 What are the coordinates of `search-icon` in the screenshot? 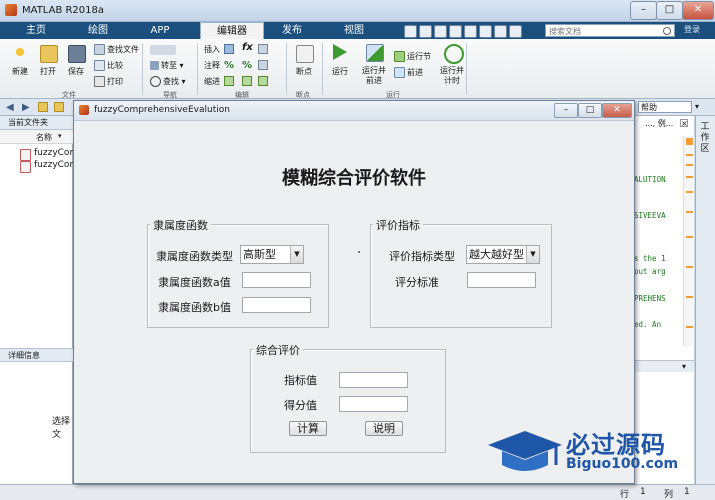 It's located at (667, 31).